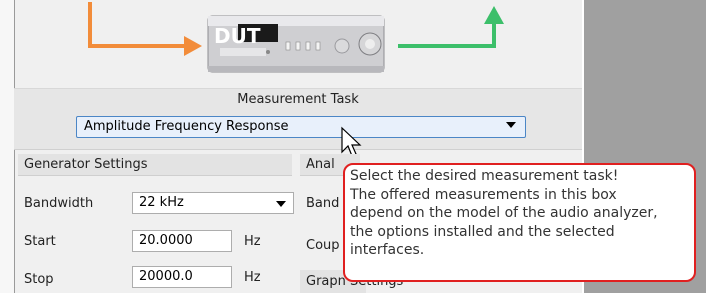 The height and width of the screenshot is (293, 706). Describe the element at coordinates (7, 146) in the screenshot. I see `left-margin` at that location.